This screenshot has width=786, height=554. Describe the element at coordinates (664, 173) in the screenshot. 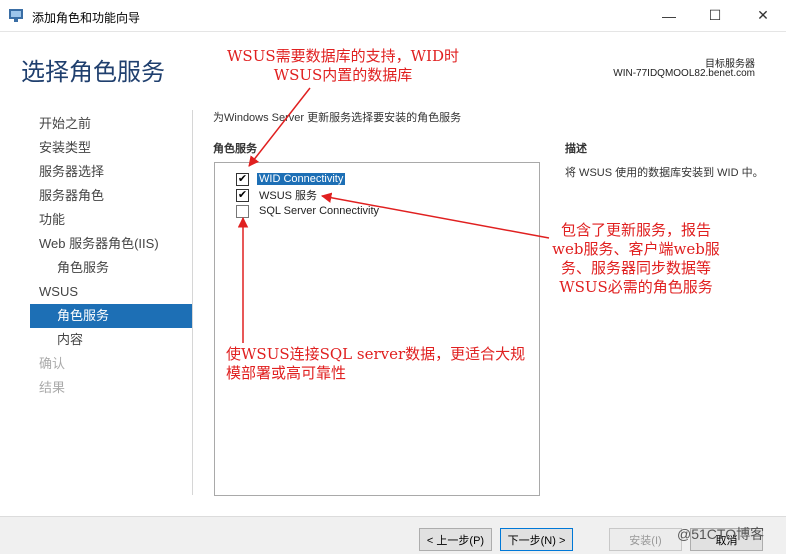

I see `description-text: 将 WSUS 使用的数据库安装到 WID 中。` at that location.